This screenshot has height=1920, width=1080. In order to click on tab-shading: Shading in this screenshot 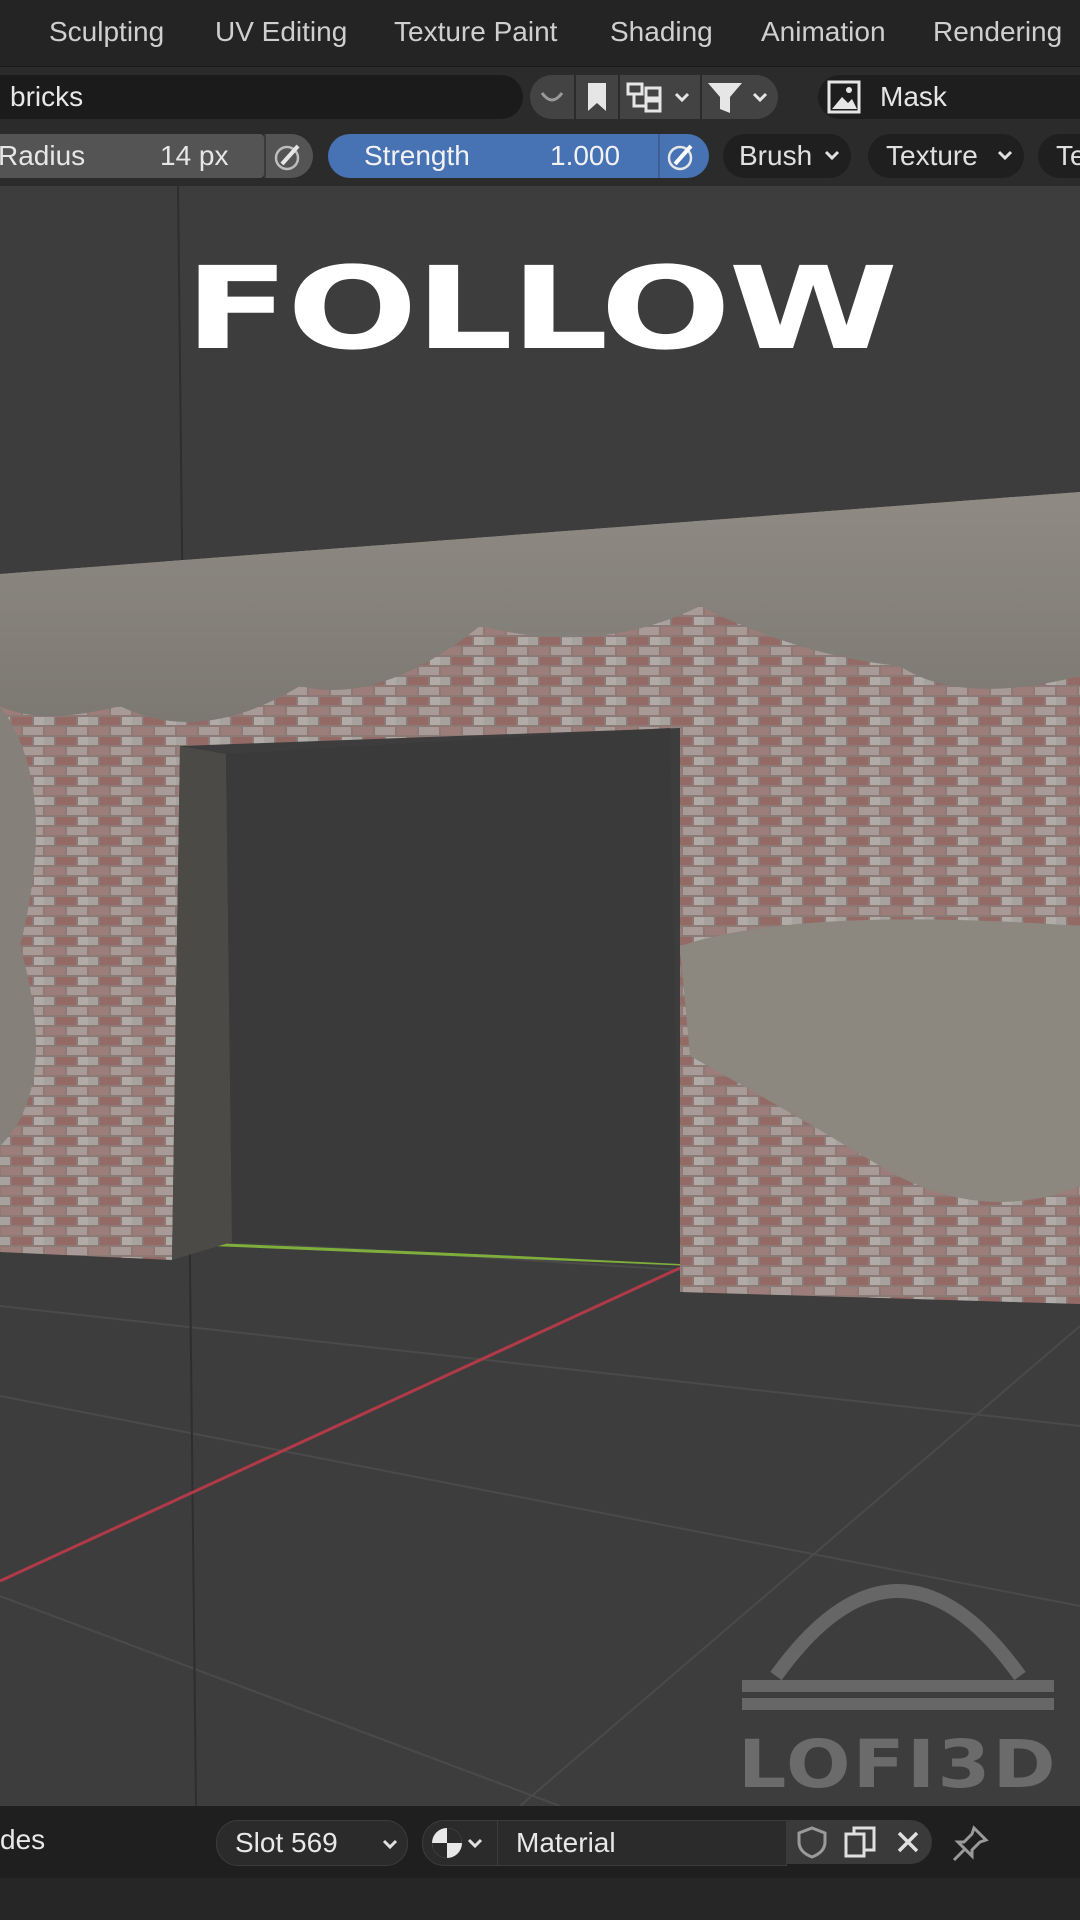, I will do `click(661, 32)`.